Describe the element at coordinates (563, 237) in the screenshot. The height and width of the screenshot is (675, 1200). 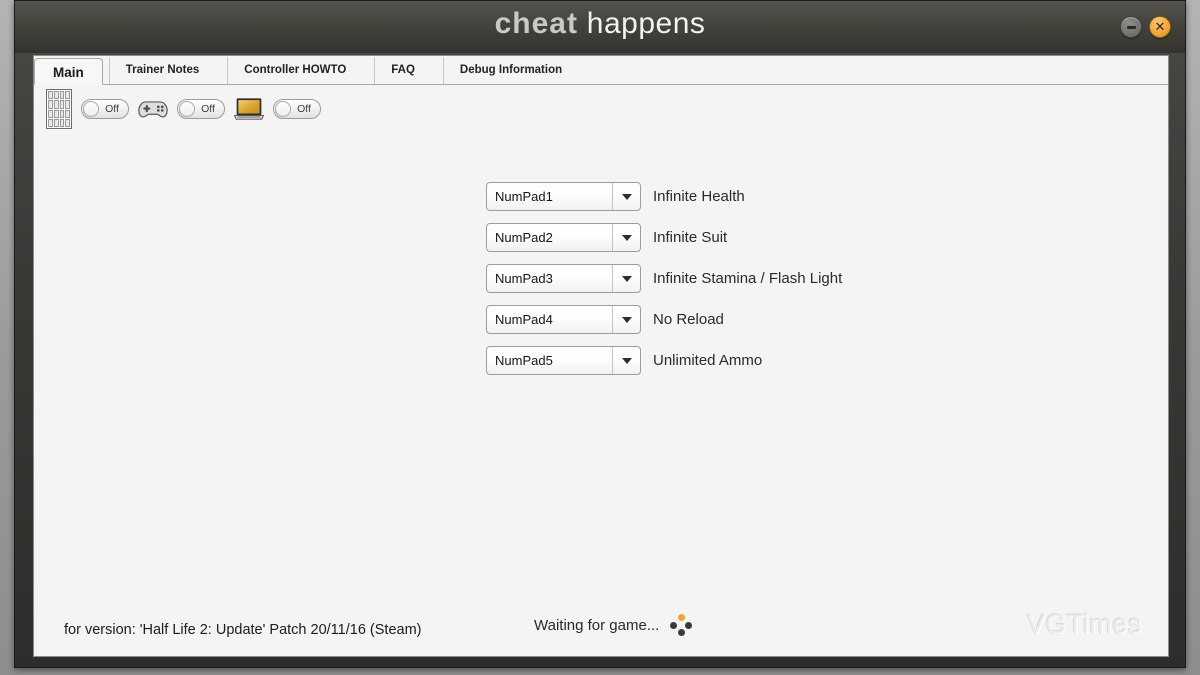
I see `hotkey-dropdown-infinite-suit: NumPad2` at that location.